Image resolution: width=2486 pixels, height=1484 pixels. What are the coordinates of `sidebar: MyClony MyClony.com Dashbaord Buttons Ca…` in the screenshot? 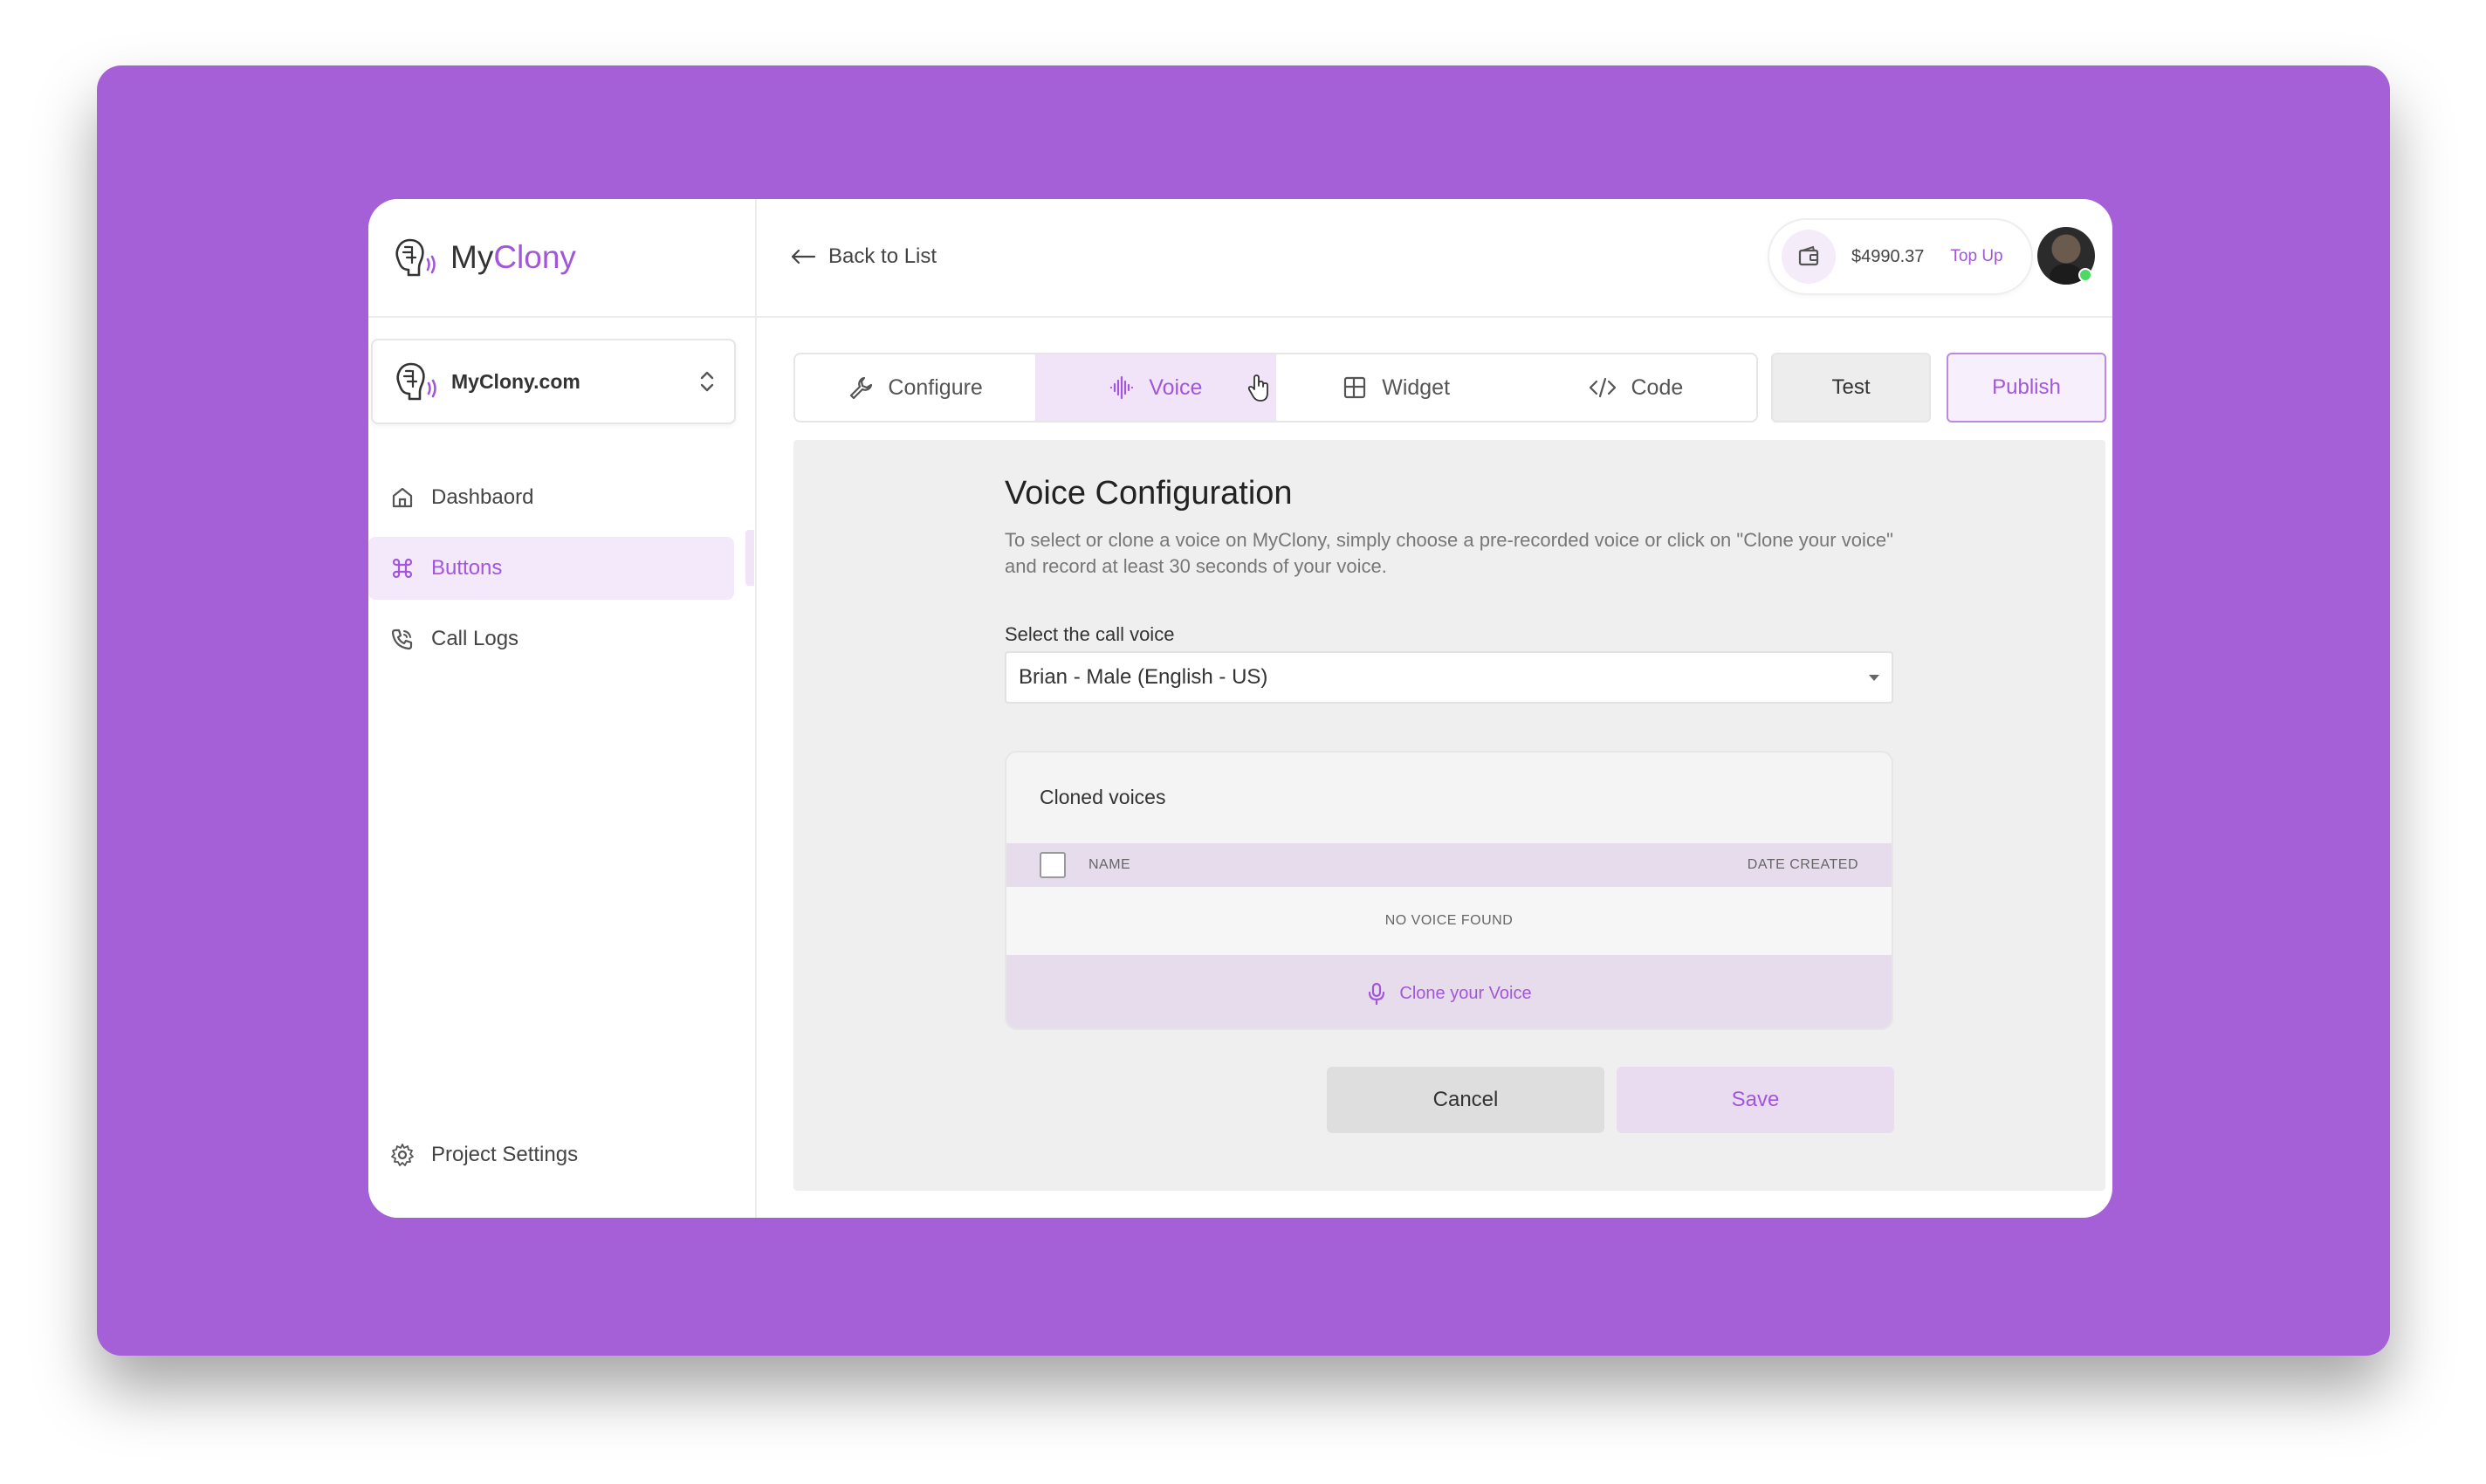 It's located at (562, 708).